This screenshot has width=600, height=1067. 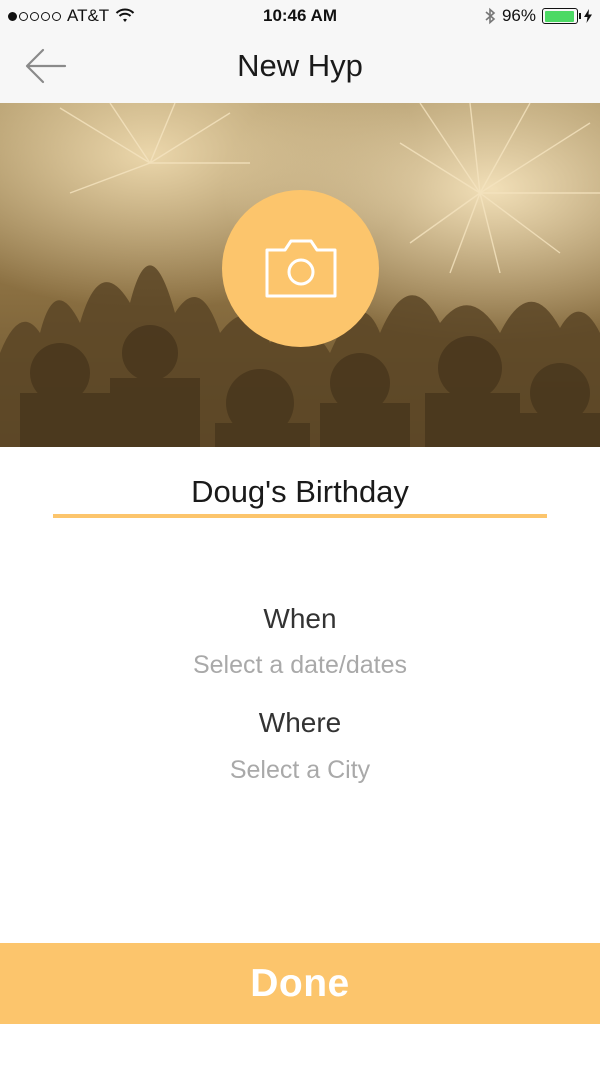 What do you see at coordinates (588, 16) in the screenshot?
I see `charging-bolt-icon` at bounding box center [588, 16].